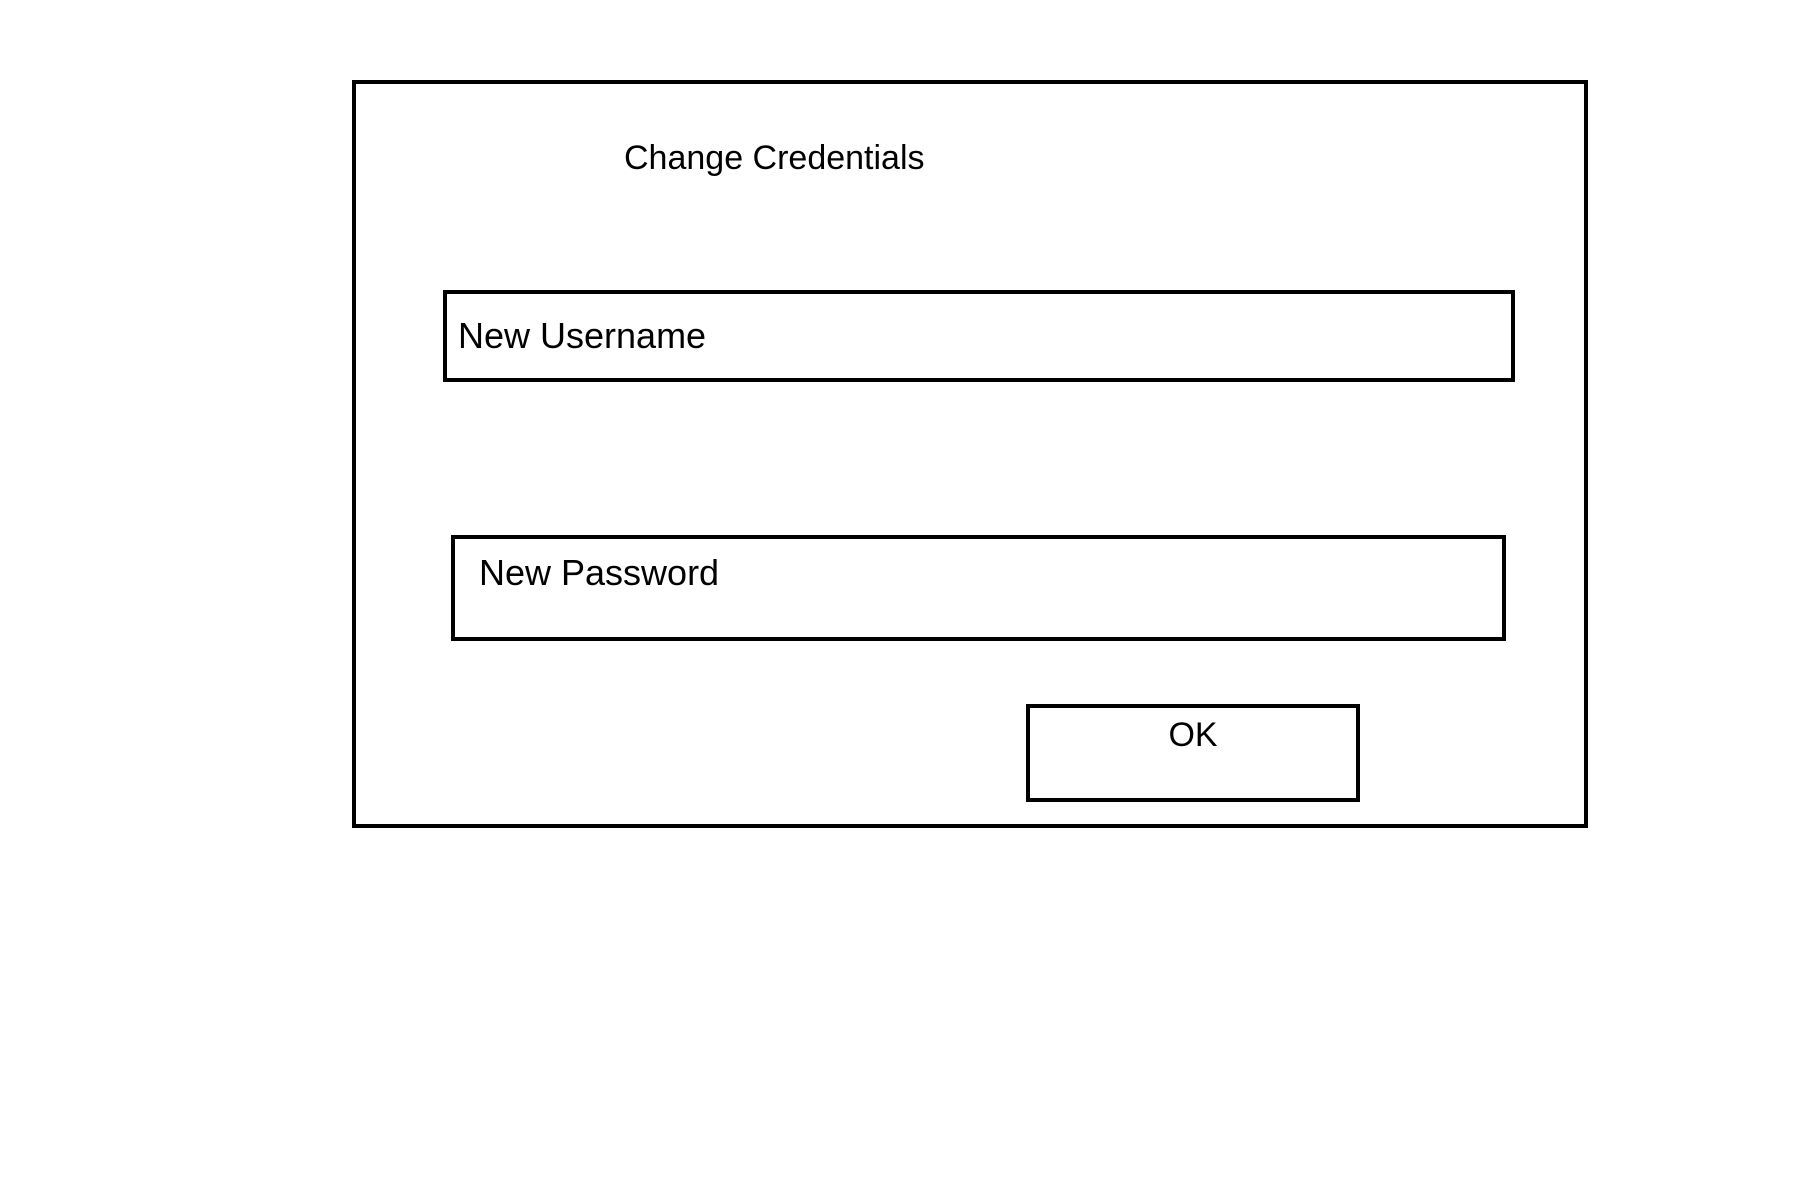 The image size is (1800, 1200). Describe the element at coordinates (774, 158) in the screenshot. I see `dialog-title: Change Credentials` at that location.